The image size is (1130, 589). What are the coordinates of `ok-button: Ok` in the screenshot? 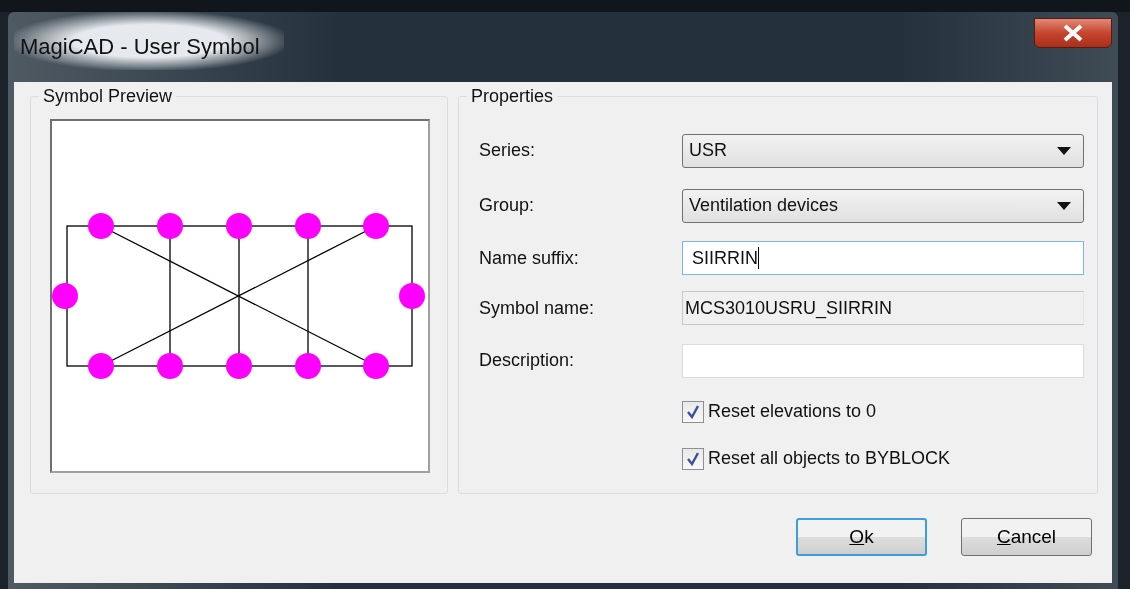 It's located at (861, 537).